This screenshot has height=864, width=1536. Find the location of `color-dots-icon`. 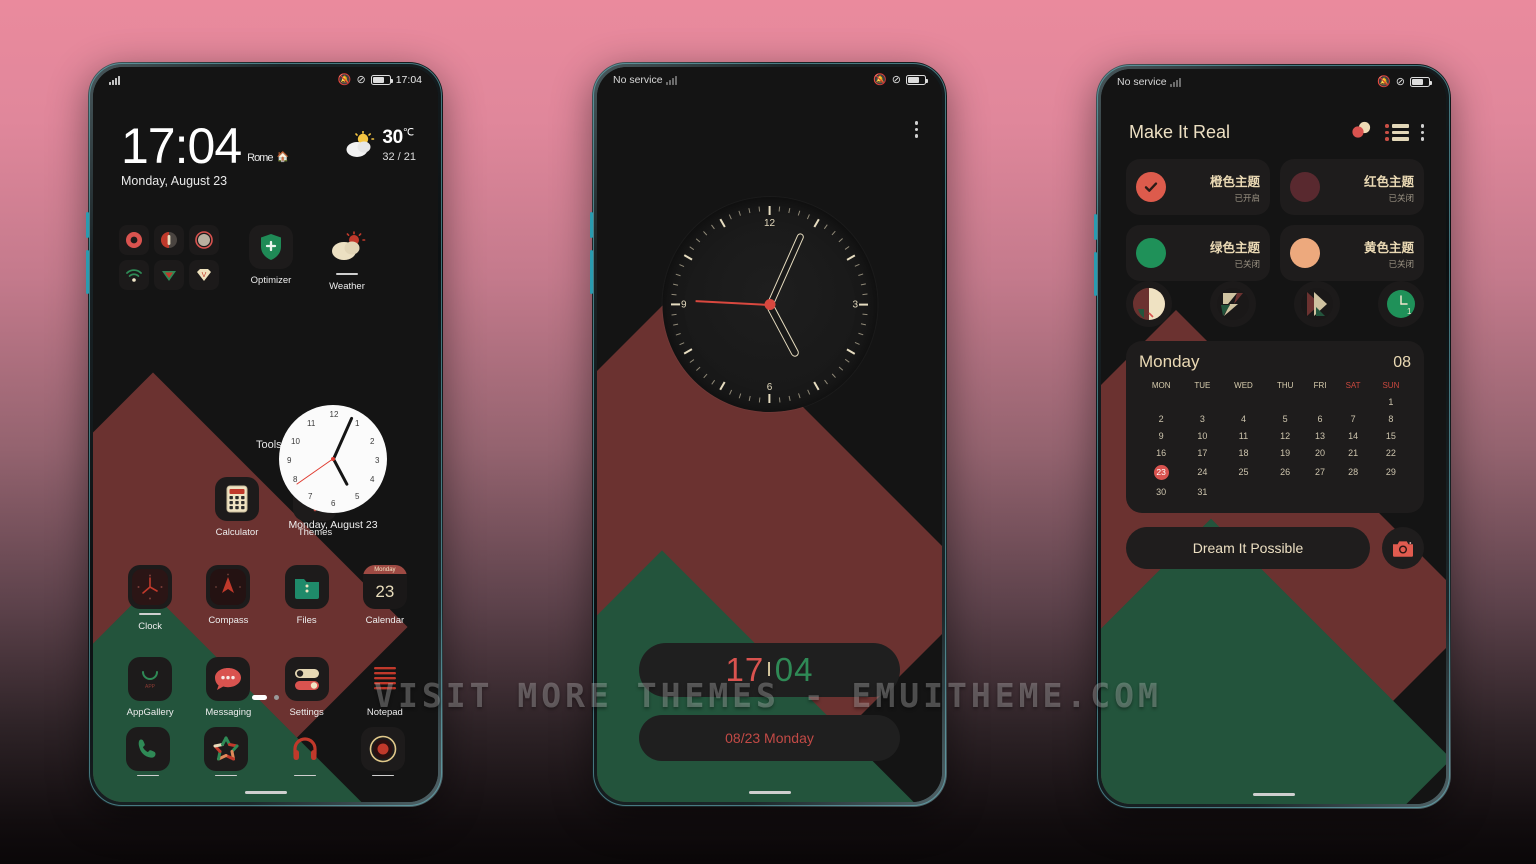

color-dots-icon is located at coordinates (1362, 132).